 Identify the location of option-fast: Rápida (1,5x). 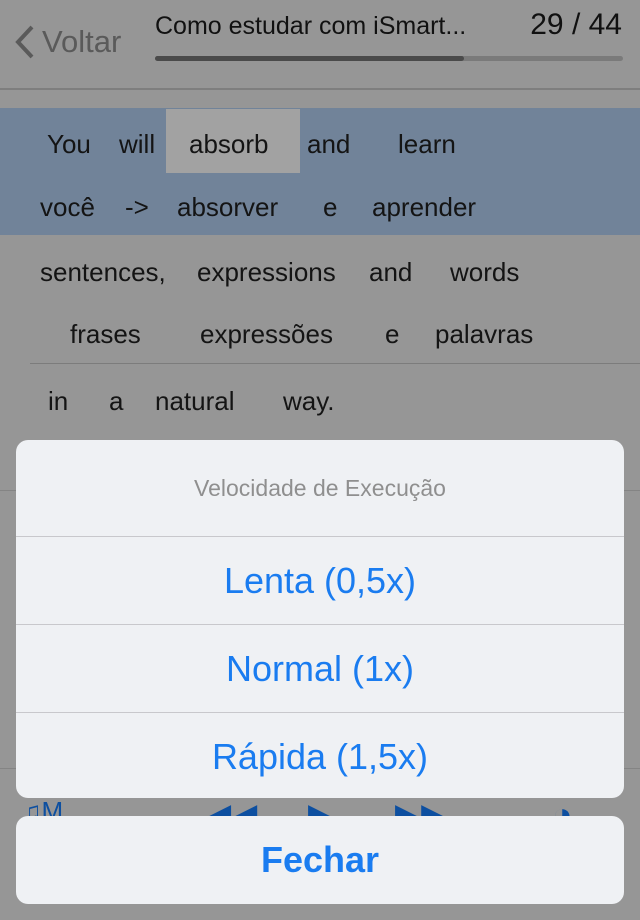
(320, 755).